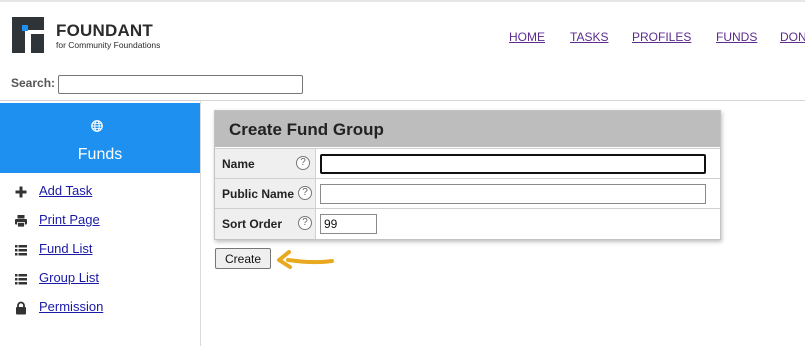 This screenshot has width=805, height=346. I want to click on form-row-name: Name ?, so click(467, 163).